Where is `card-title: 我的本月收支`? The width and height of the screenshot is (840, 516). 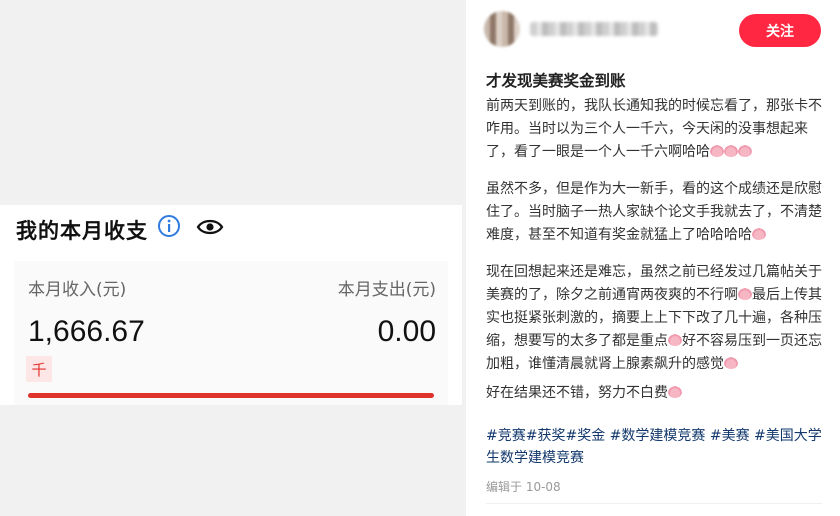 card-title: 我的本月收支 is located at coordinates (82, 231).